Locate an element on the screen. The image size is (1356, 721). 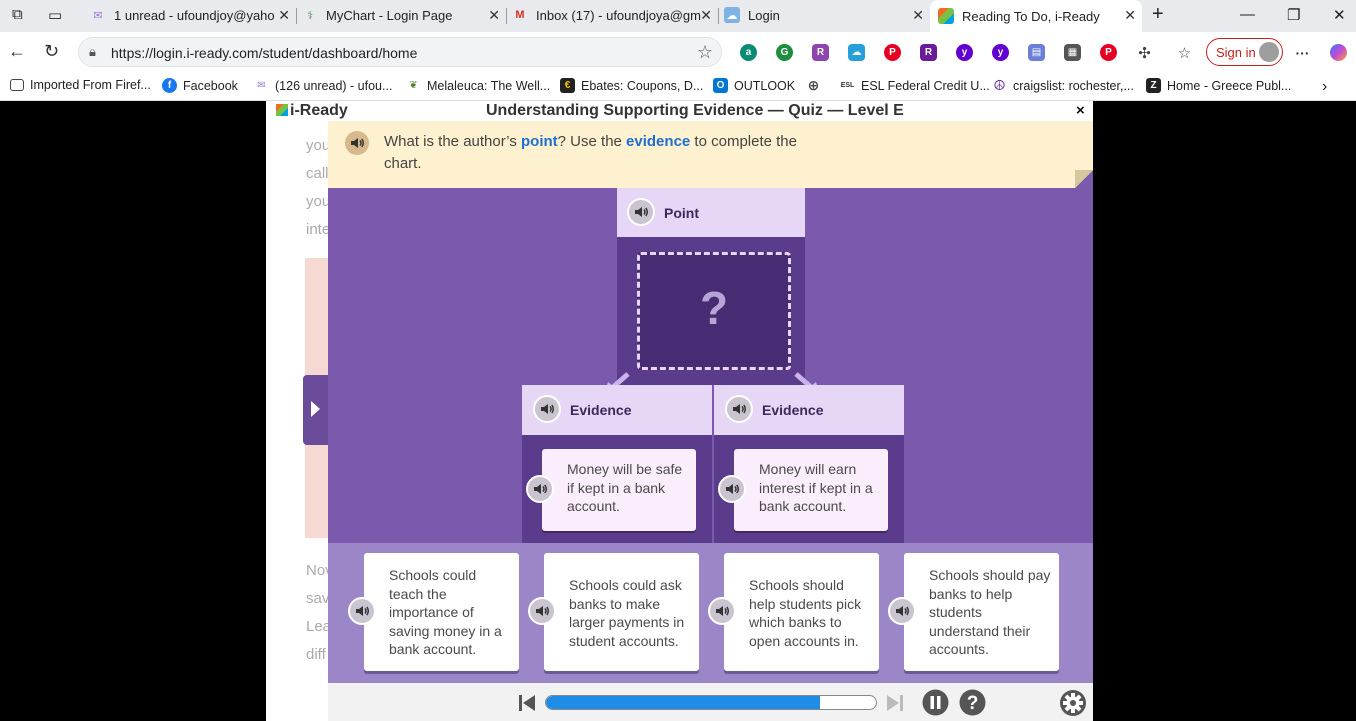
progress-bar is located at coordinates (711, 702).